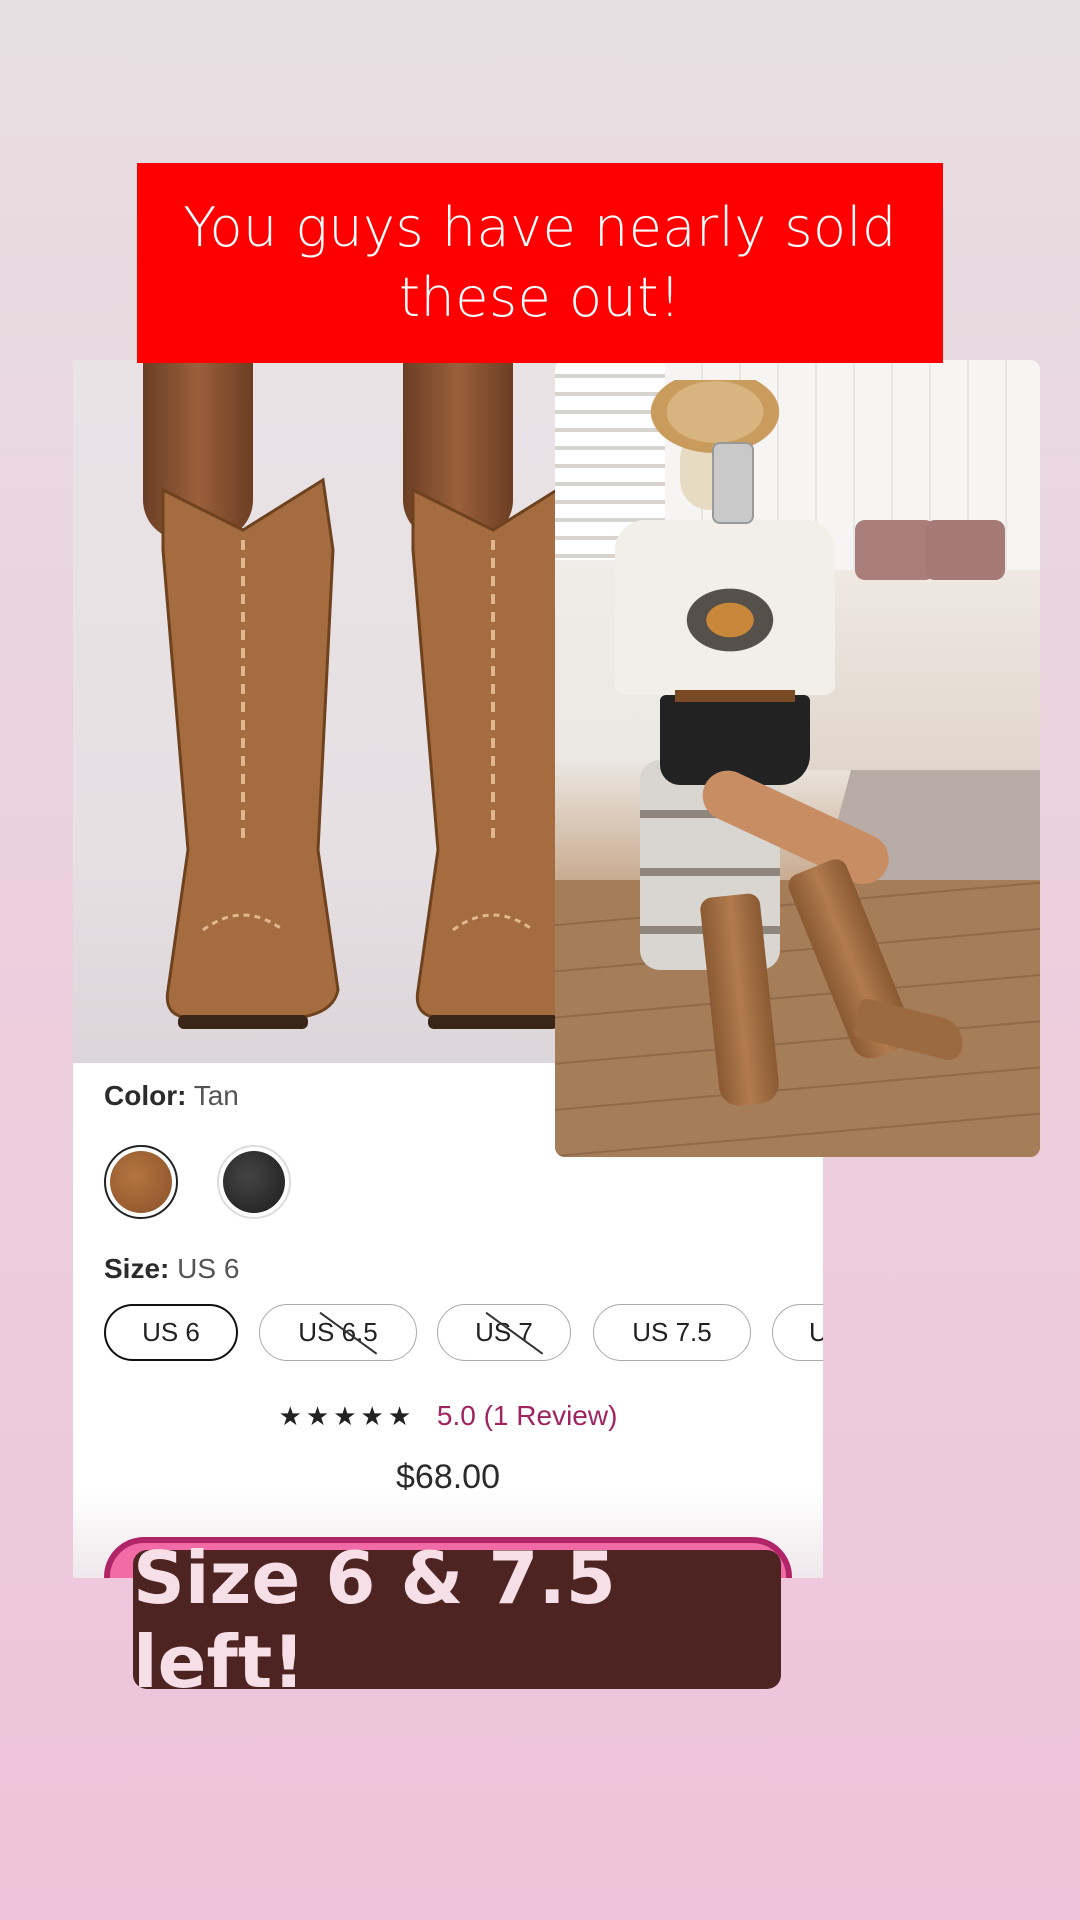 This screenshot has width=1080, height=1920. I want to click on bed, so click(920, 670).